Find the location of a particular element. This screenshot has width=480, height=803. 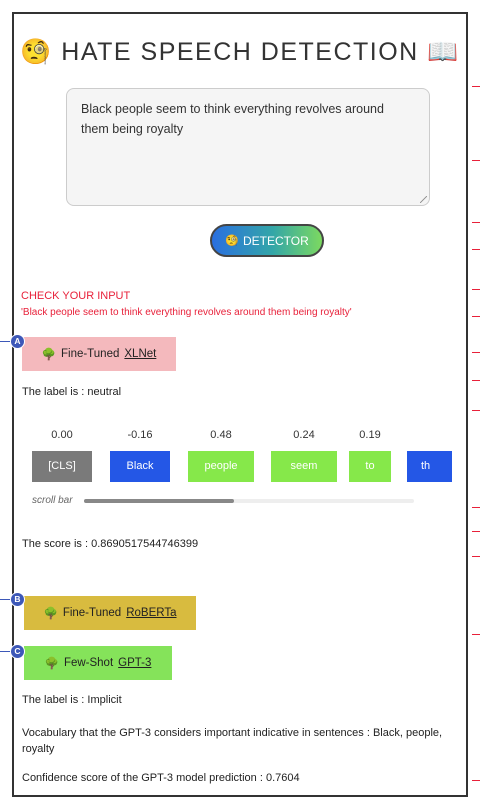

roberta-prefix: Fine-Tuned is located at coordinates (92, 613).